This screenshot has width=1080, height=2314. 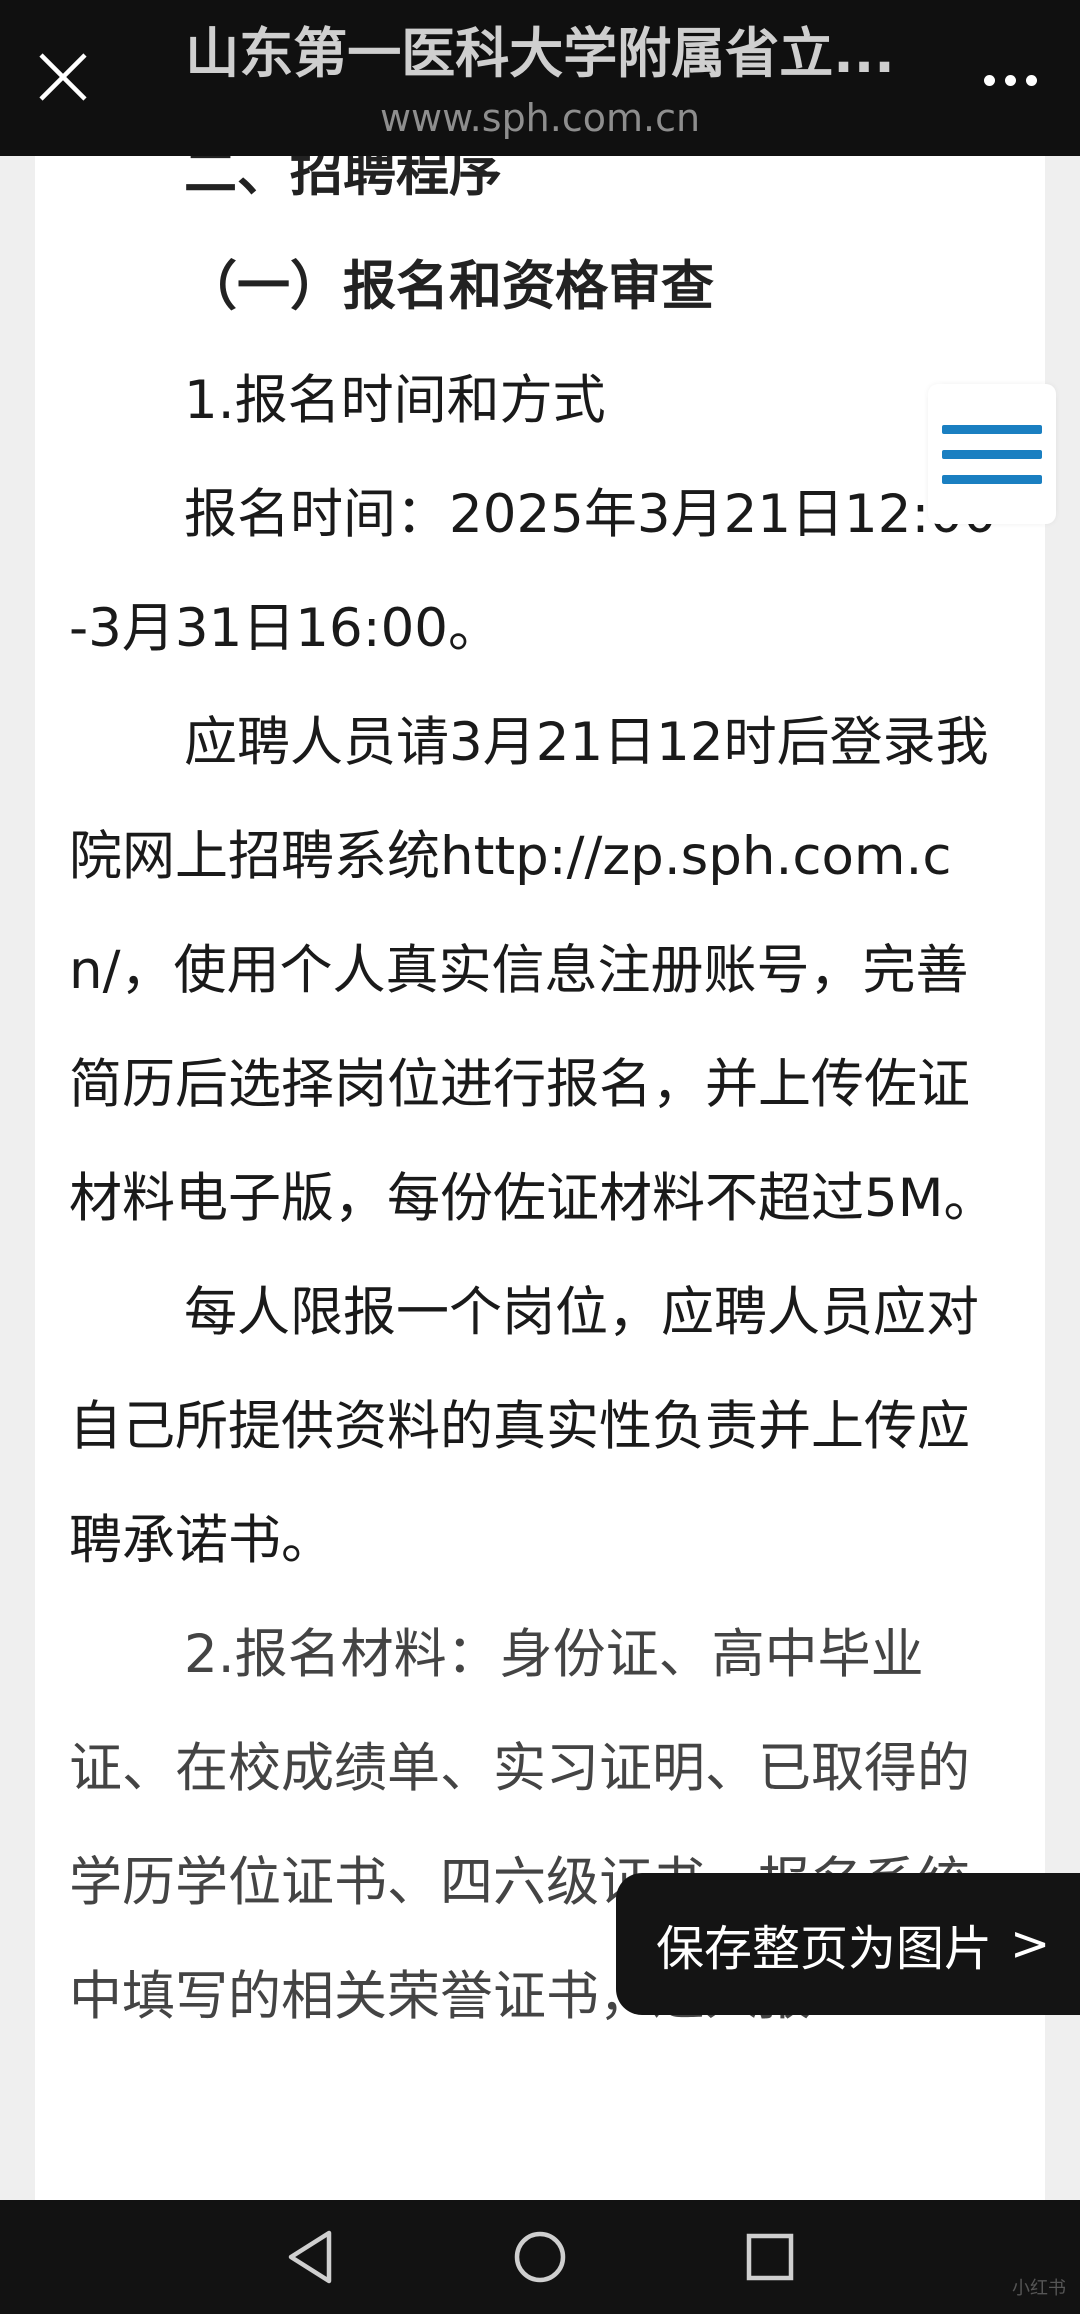 I want to click on back-icon, so click(x=310, y=2257).